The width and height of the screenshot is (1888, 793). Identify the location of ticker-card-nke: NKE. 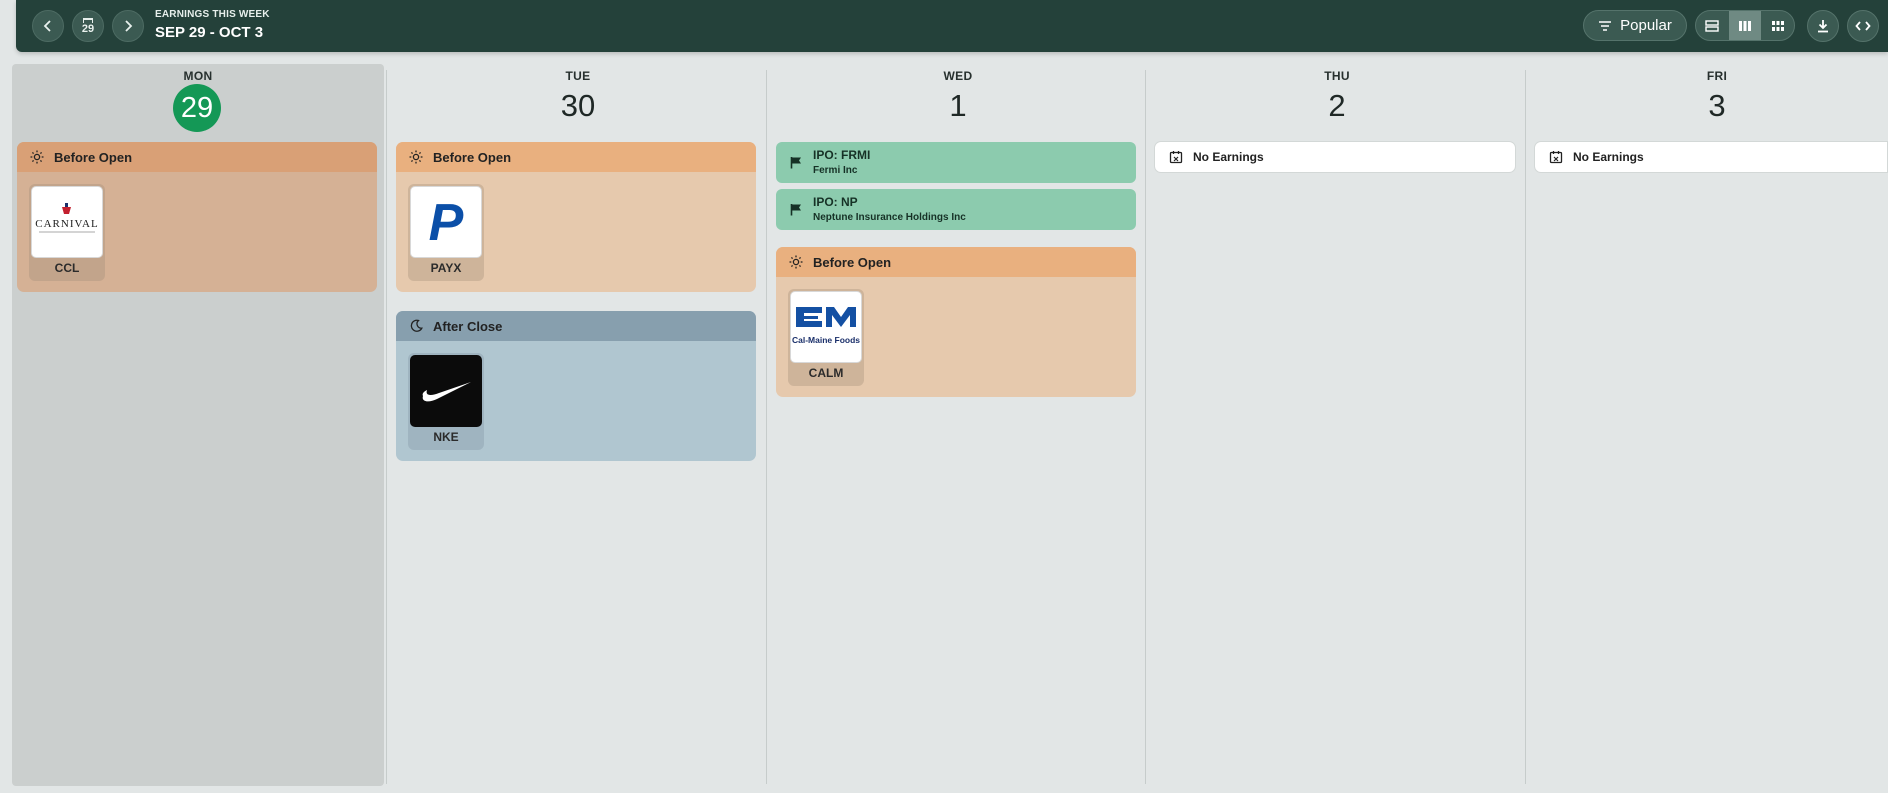
(446, 401).